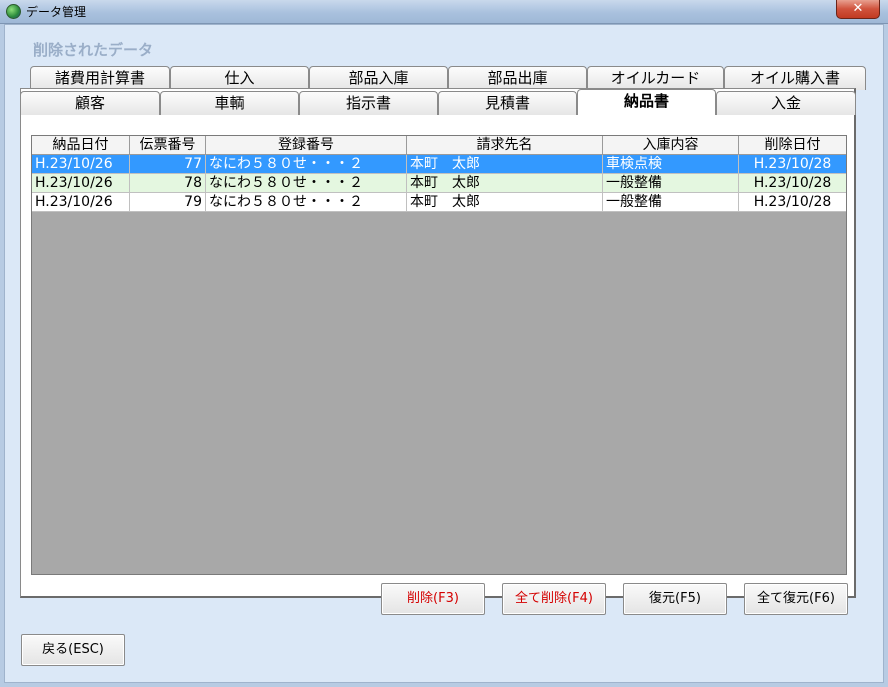  I want to click on tab-shijisho: 指示書, so click(368, 103).